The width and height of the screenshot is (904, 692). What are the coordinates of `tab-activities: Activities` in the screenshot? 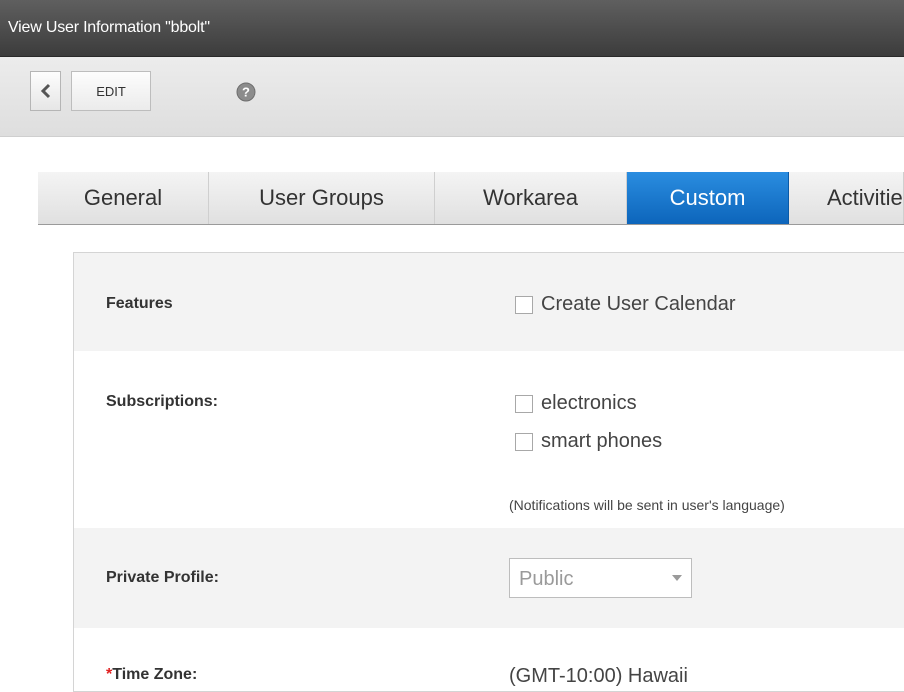 It's located at (846, 198).